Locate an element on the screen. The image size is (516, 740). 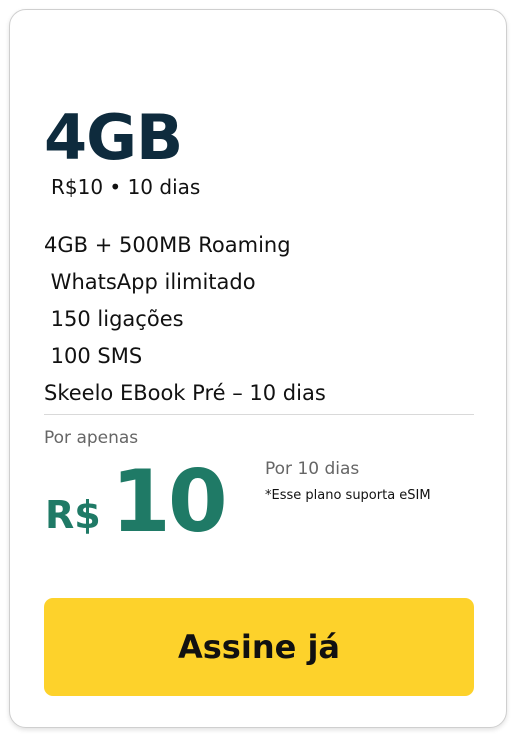
price-prefix: Por apenas is located at coordinates (91, 438).